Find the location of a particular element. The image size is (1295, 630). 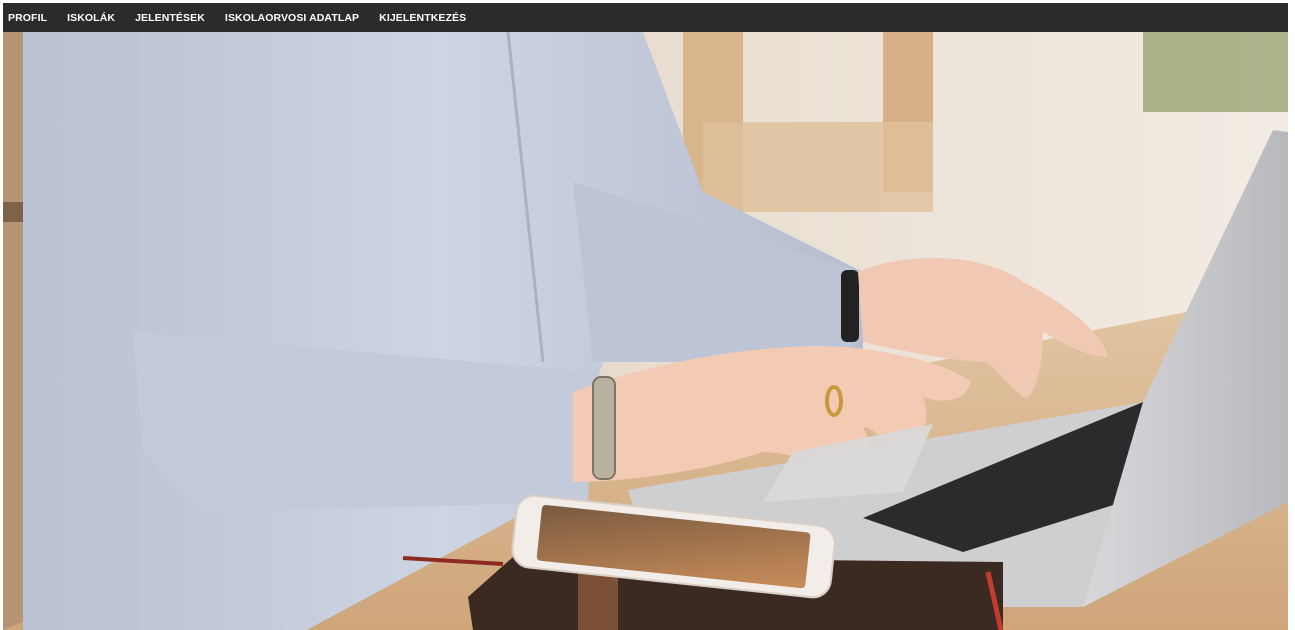

nav-item-kijelentkezes: KIJELENTKEZÉS is located at coordinates (422, 18).